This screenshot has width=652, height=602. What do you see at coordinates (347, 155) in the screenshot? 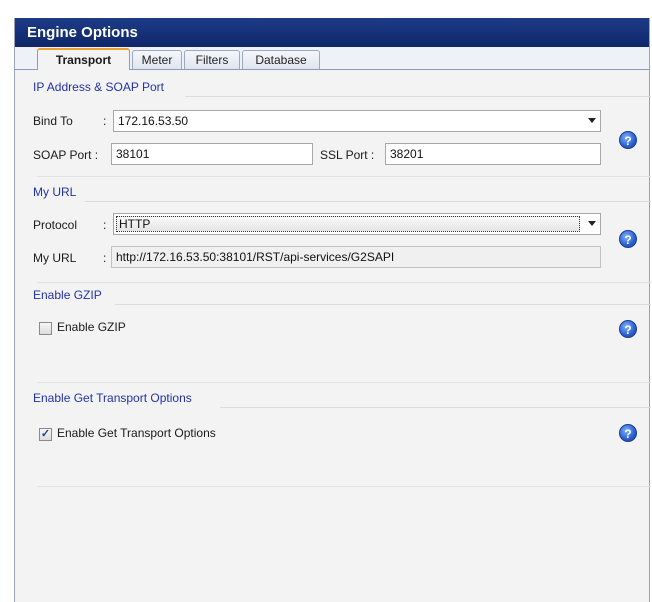
I see `ssl-port-label: SSL Port :` at bounding box center [347, 155].